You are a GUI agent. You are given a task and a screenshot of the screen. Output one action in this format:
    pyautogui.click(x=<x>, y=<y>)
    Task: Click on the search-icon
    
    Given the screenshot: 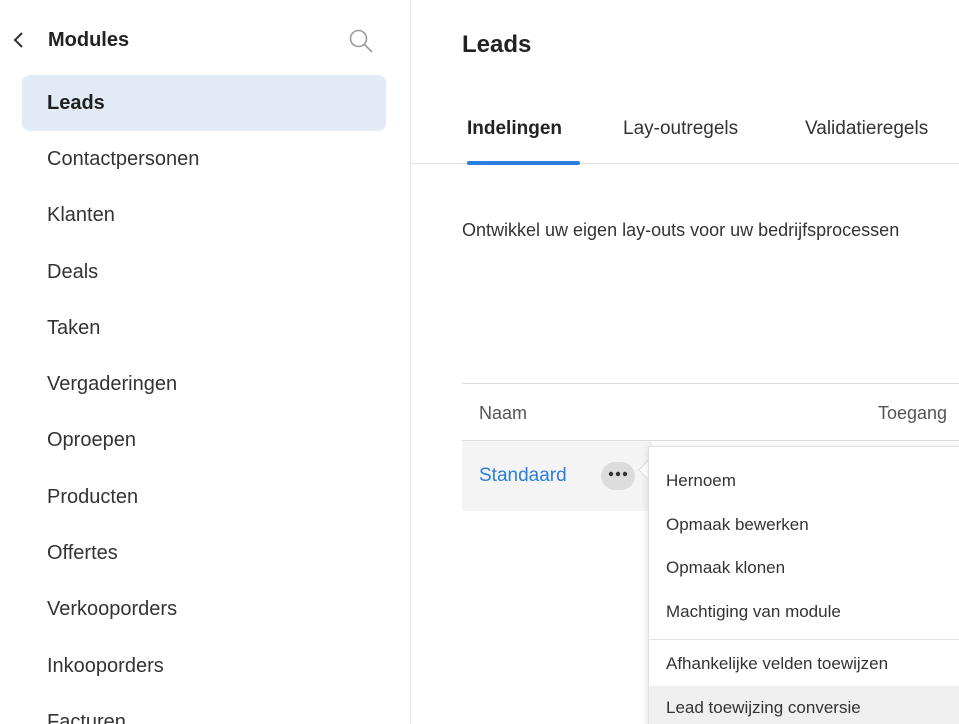 What is the action you would take?
    pyautogui.click(x=361, y=41)
    